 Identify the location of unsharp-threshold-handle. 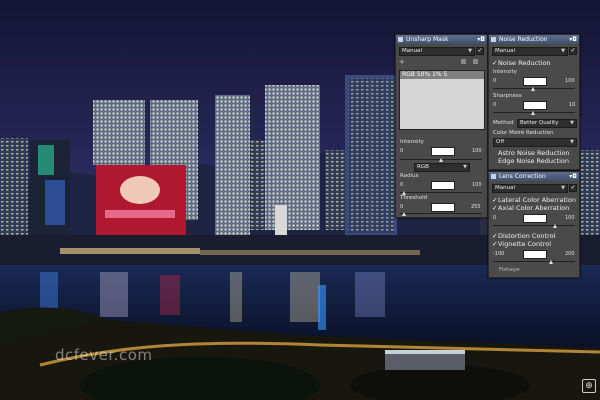
(404, 214).